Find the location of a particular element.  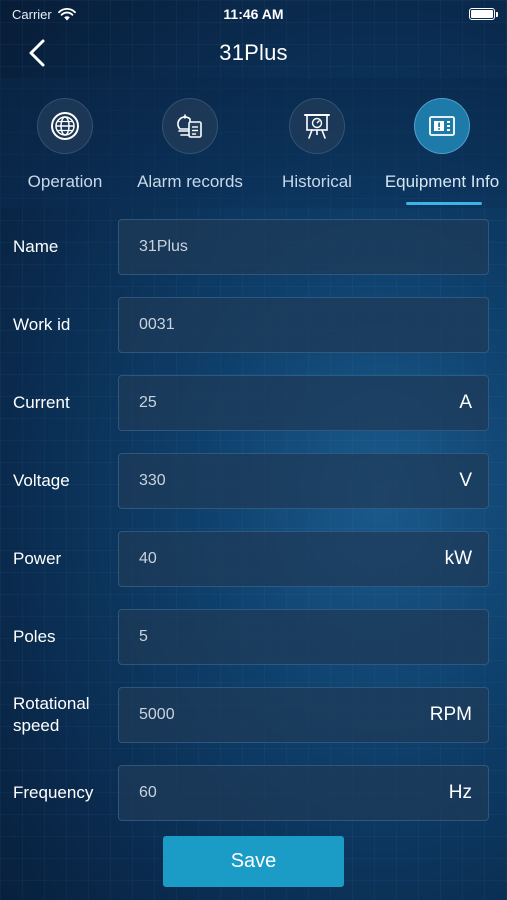

poles-label: Poles is located at coordinates (34, 636).